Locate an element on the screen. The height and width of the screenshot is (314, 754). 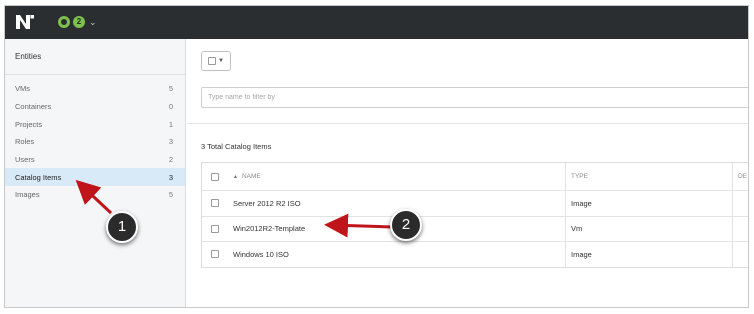
sidebar-divider is located at coordinates (95, 74).